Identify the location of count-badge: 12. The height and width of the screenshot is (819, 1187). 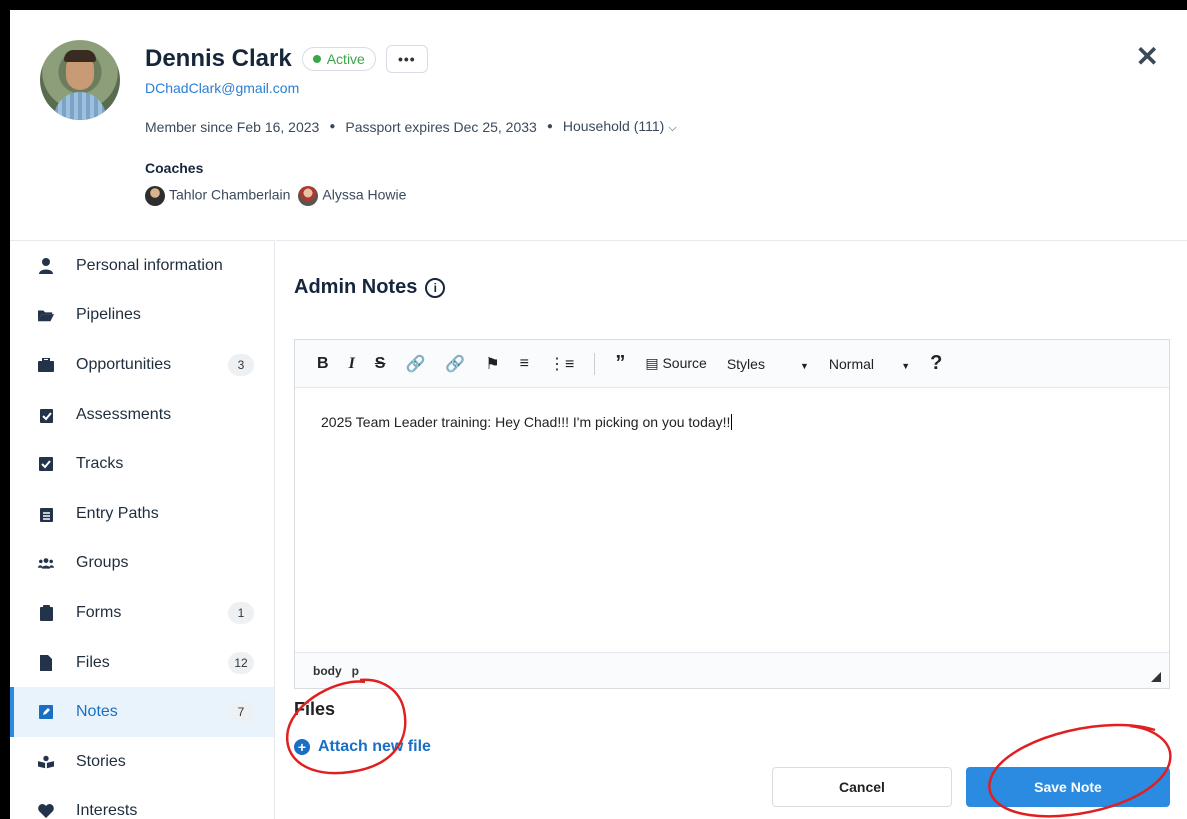
(241, 662).